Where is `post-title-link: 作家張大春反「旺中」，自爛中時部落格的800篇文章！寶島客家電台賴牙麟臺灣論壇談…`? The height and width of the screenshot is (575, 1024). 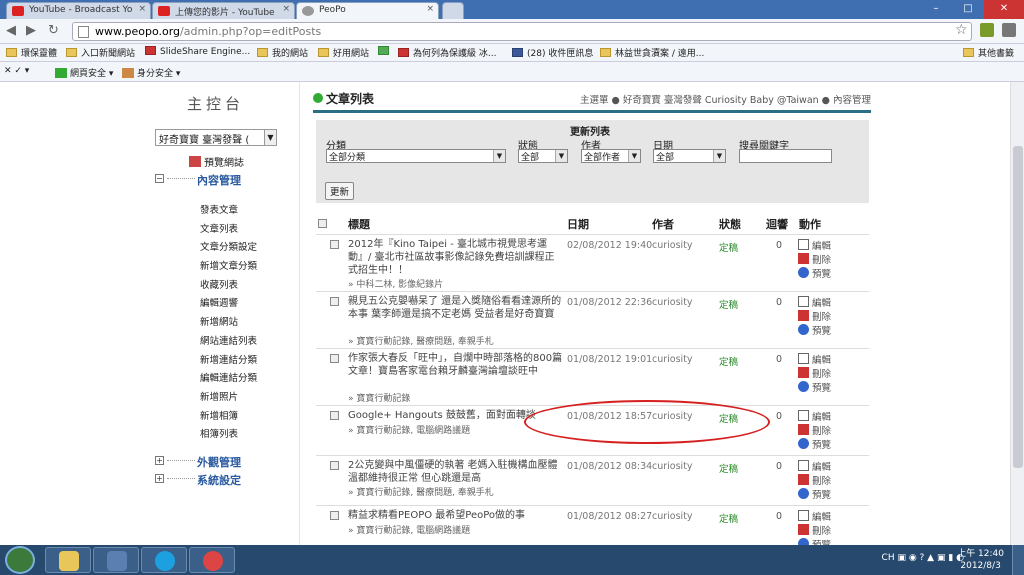
post-title-link: 作家張大春反「旺中」，自爛中時部落格的800篇文章！寶島客家電台賴牙麟臺灣論壇談… is located at coordinates (455, 365).